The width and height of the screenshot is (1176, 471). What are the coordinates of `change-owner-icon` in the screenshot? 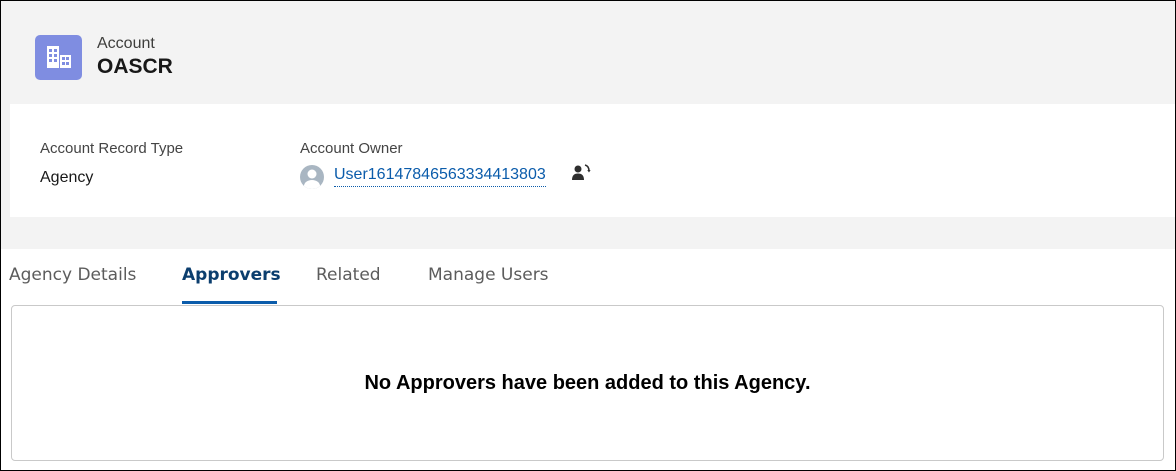 It's located at (581, 173).